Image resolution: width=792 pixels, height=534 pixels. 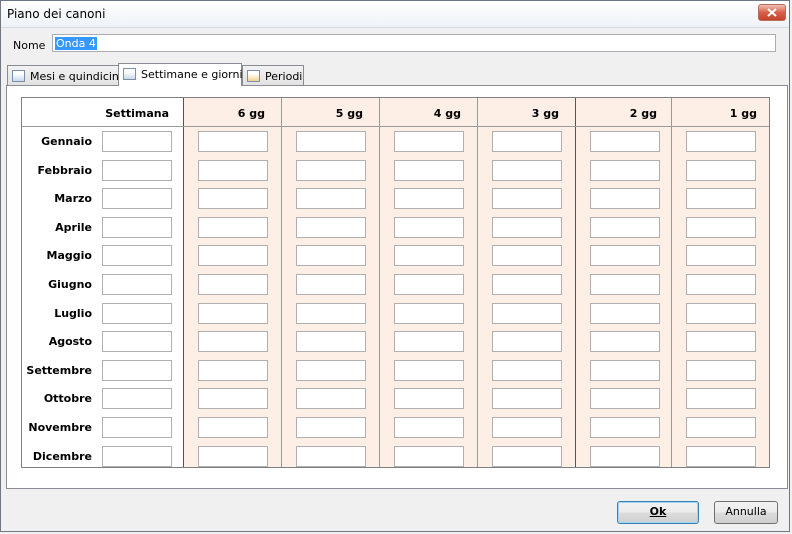 What do you see at coordinates (73, 199) in the screenshot?
I see `month-label: Marzo` at bounding box center [73, 199].